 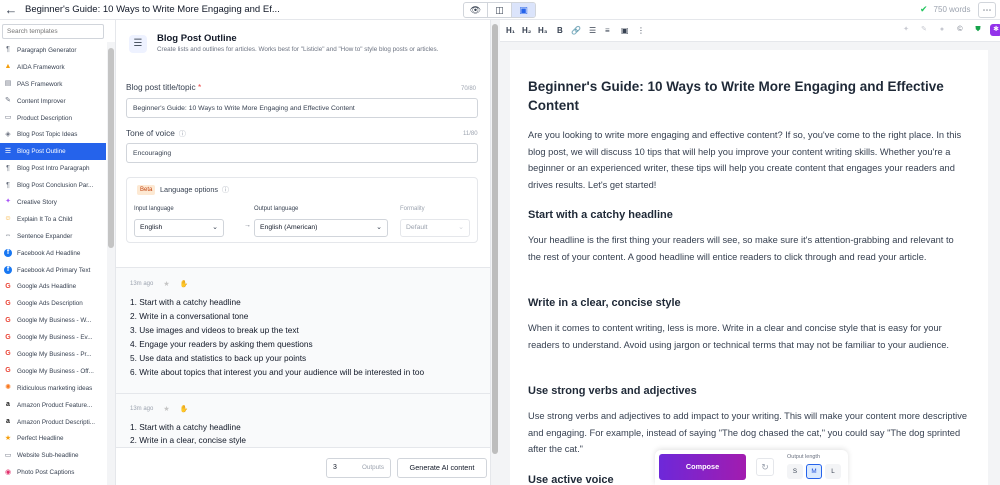 What do you see at coordinates (8, 67) in the screenshot?
I see `framework-icon: ▲` at bounding box center [8, 67].